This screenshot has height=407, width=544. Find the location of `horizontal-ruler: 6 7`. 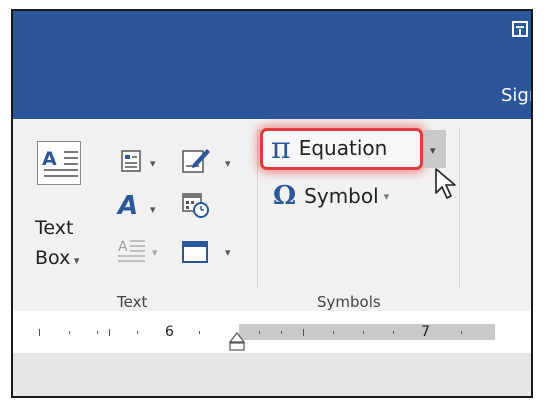

horizontal-ruler: 6 7 is located at coordinates (272, 332).